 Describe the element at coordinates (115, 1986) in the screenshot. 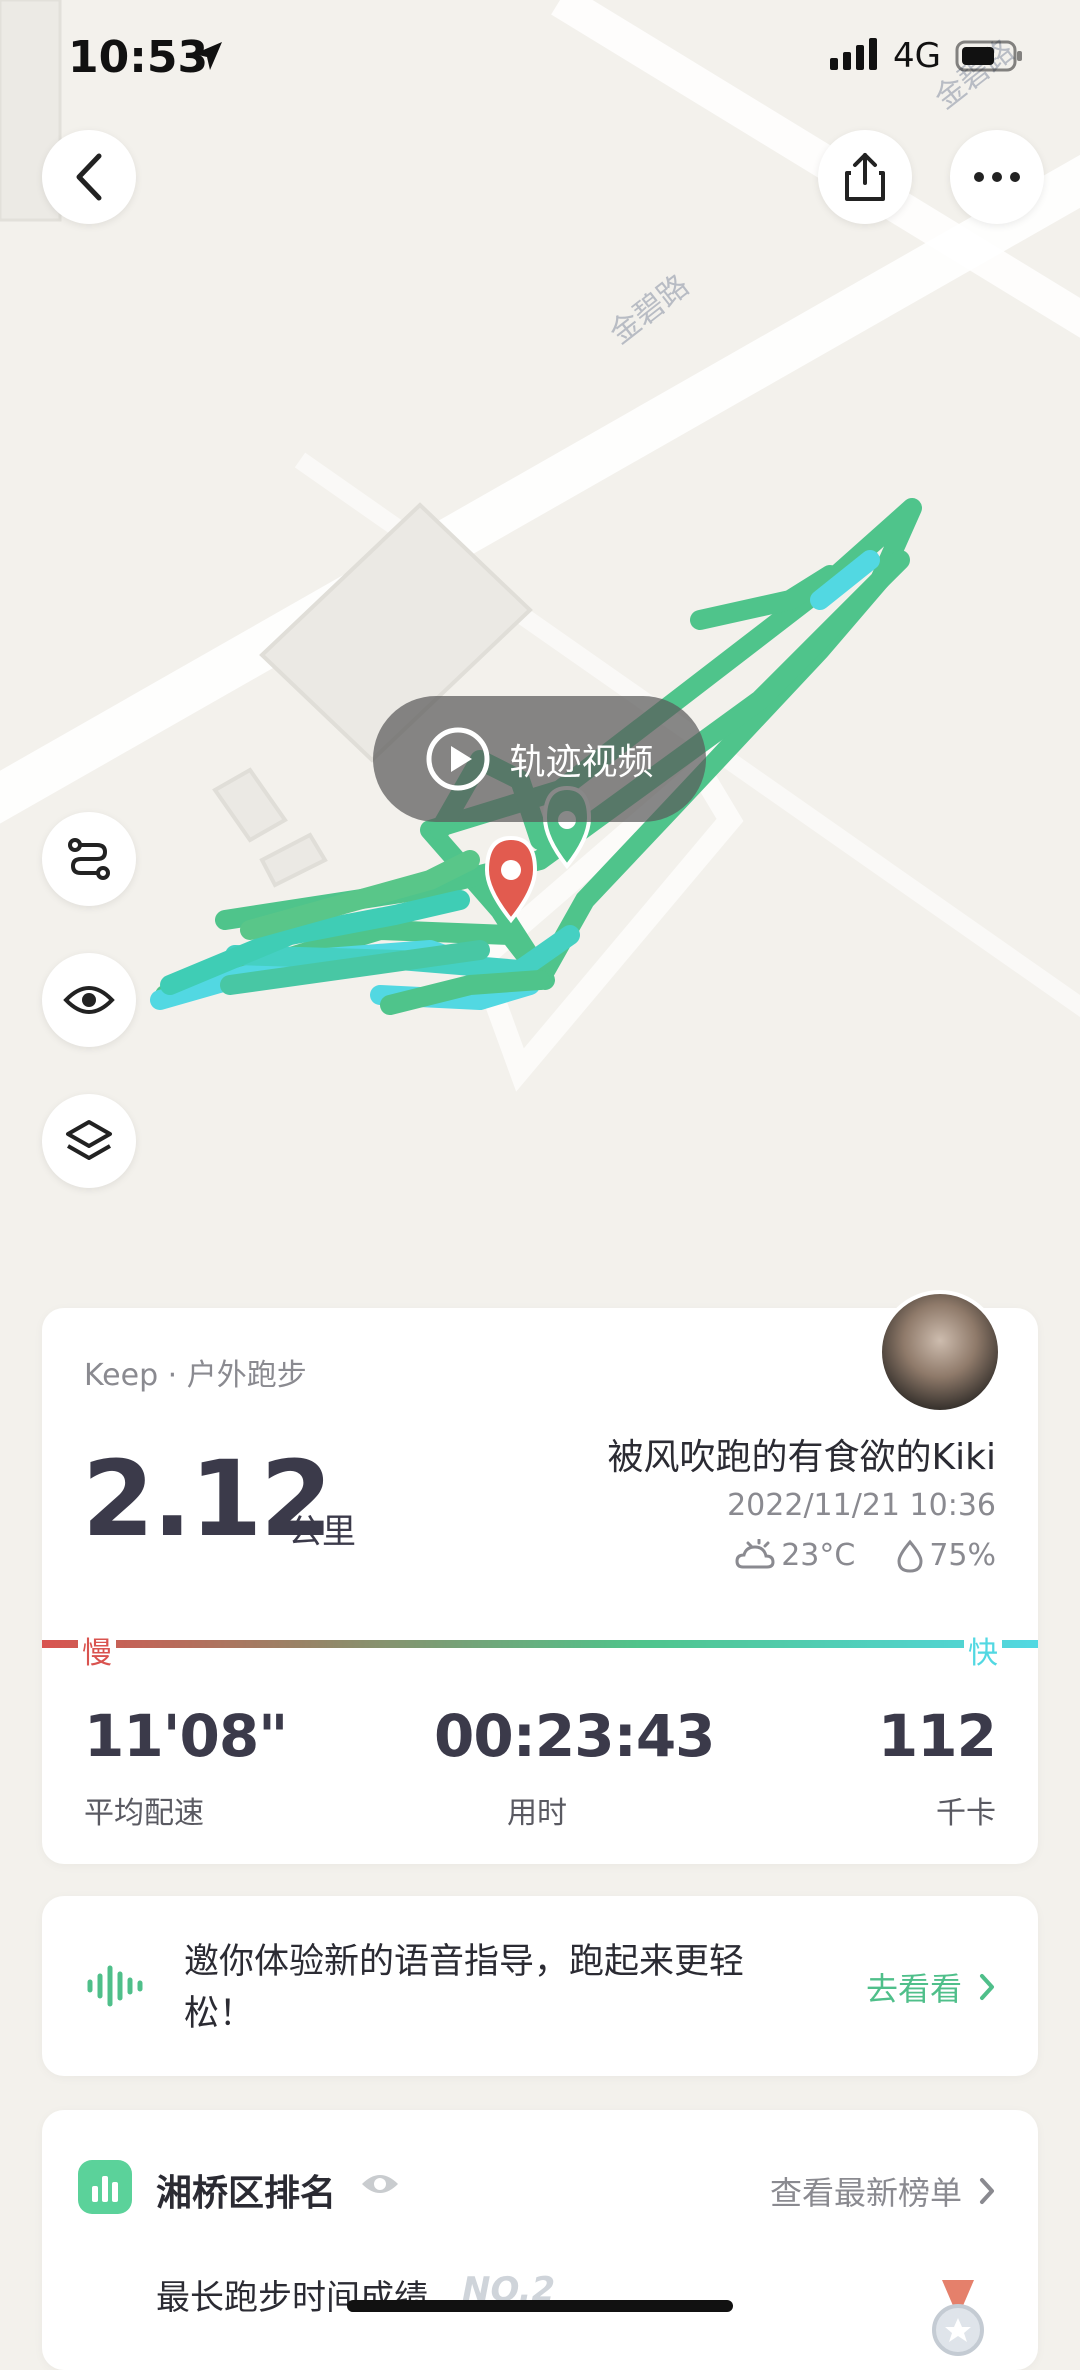

I see `sound-wave-icon` at that location.